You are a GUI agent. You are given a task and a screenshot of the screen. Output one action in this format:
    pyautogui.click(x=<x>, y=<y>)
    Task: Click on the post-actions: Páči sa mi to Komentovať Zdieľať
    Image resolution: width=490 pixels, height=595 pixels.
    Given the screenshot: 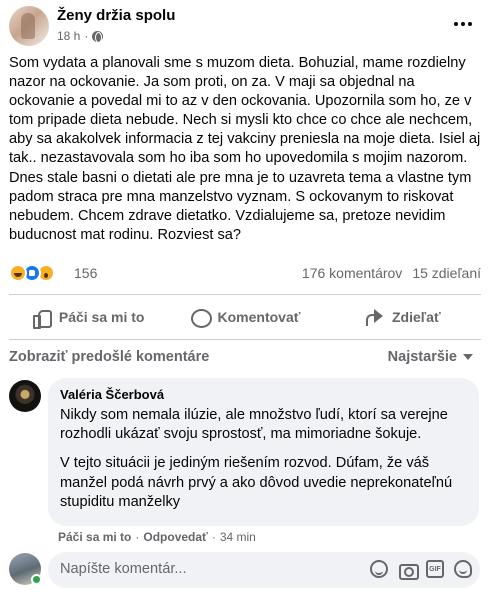 What is the action you would take?
    pyautogui.click(x=245, y=317)
    